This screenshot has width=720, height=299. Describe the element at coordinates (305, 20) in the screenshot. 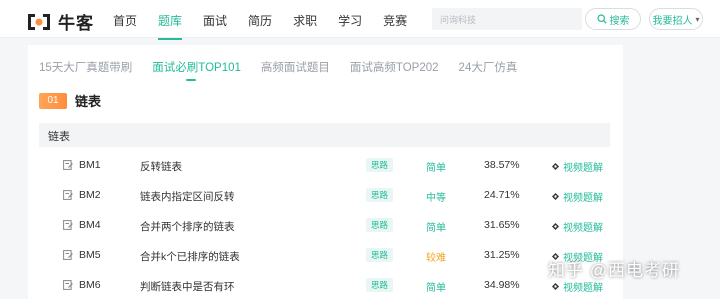

I see `nav-jobs: 求职` at that location.